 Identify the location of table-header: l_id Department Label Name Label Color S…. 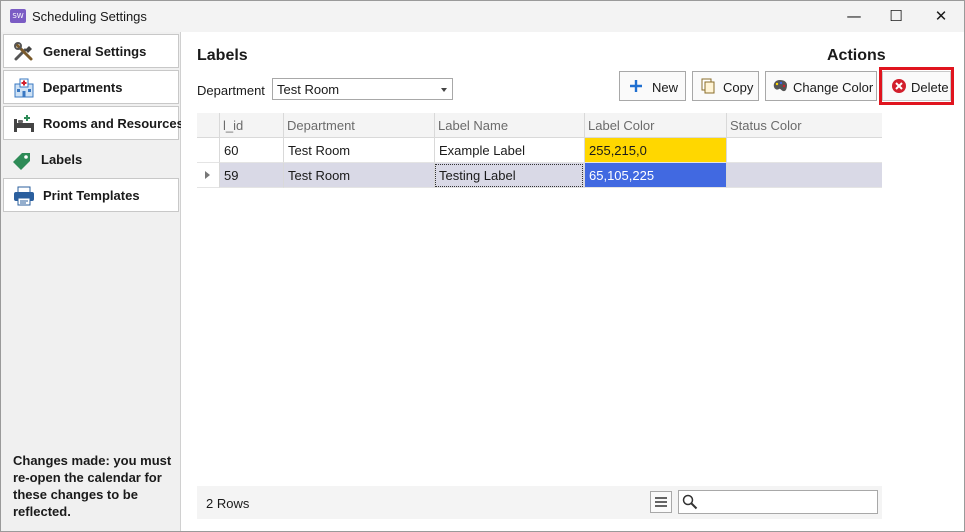
(539, 125).